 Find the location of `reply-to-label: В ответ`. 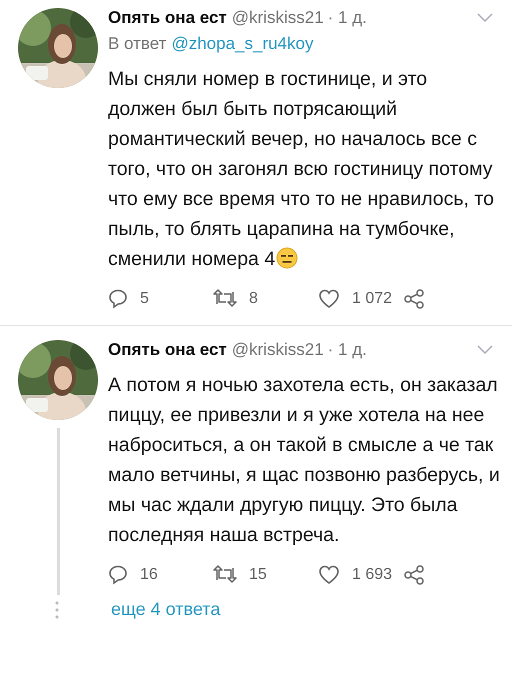

reply-to-label: В ответ is located at coordinates (137, 43).